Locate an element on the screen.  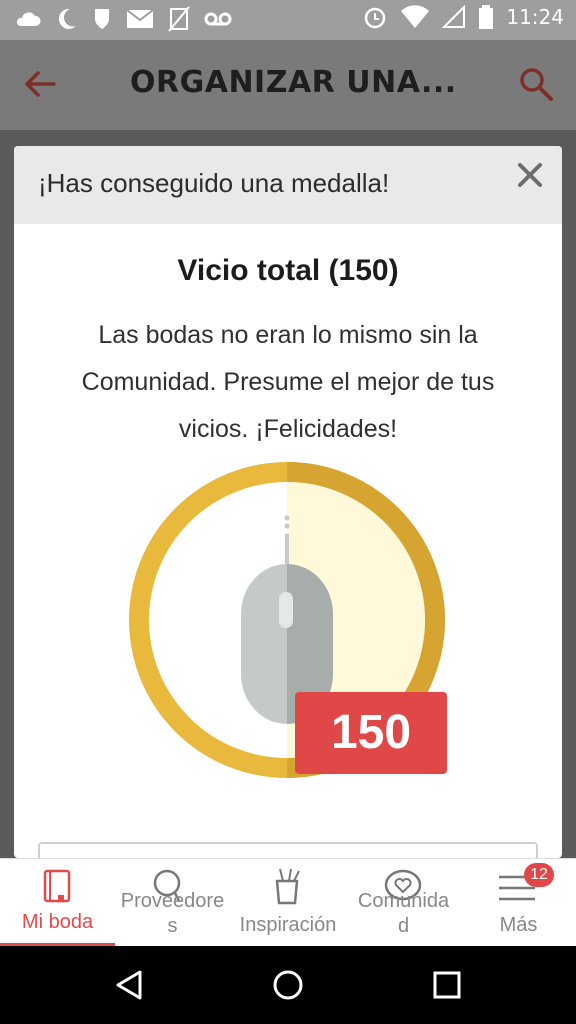
status-bar: 11:24 is located at coordinates (288, 20).